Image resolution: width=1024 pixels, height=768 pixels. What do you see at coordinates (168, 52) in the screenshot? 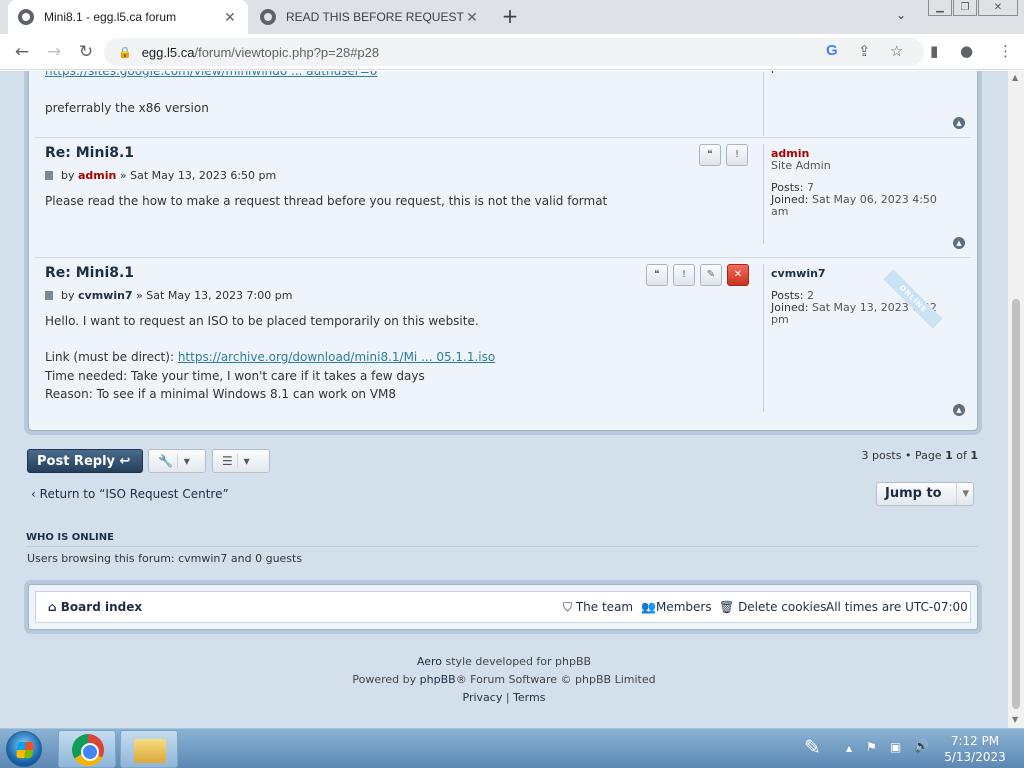
I see `url-host: egg.l5.ca` at bounding box center [168, 52].